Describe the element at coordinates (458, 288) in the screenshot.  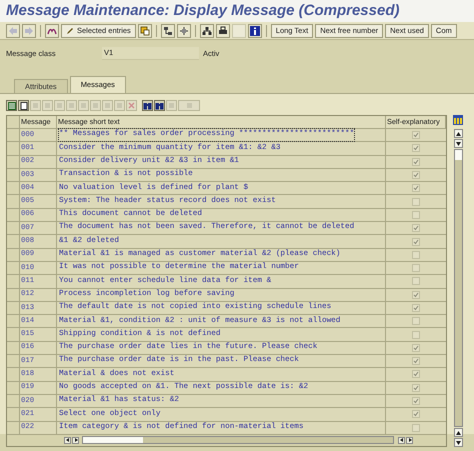
I see `vertical-scrollbar` at that location.